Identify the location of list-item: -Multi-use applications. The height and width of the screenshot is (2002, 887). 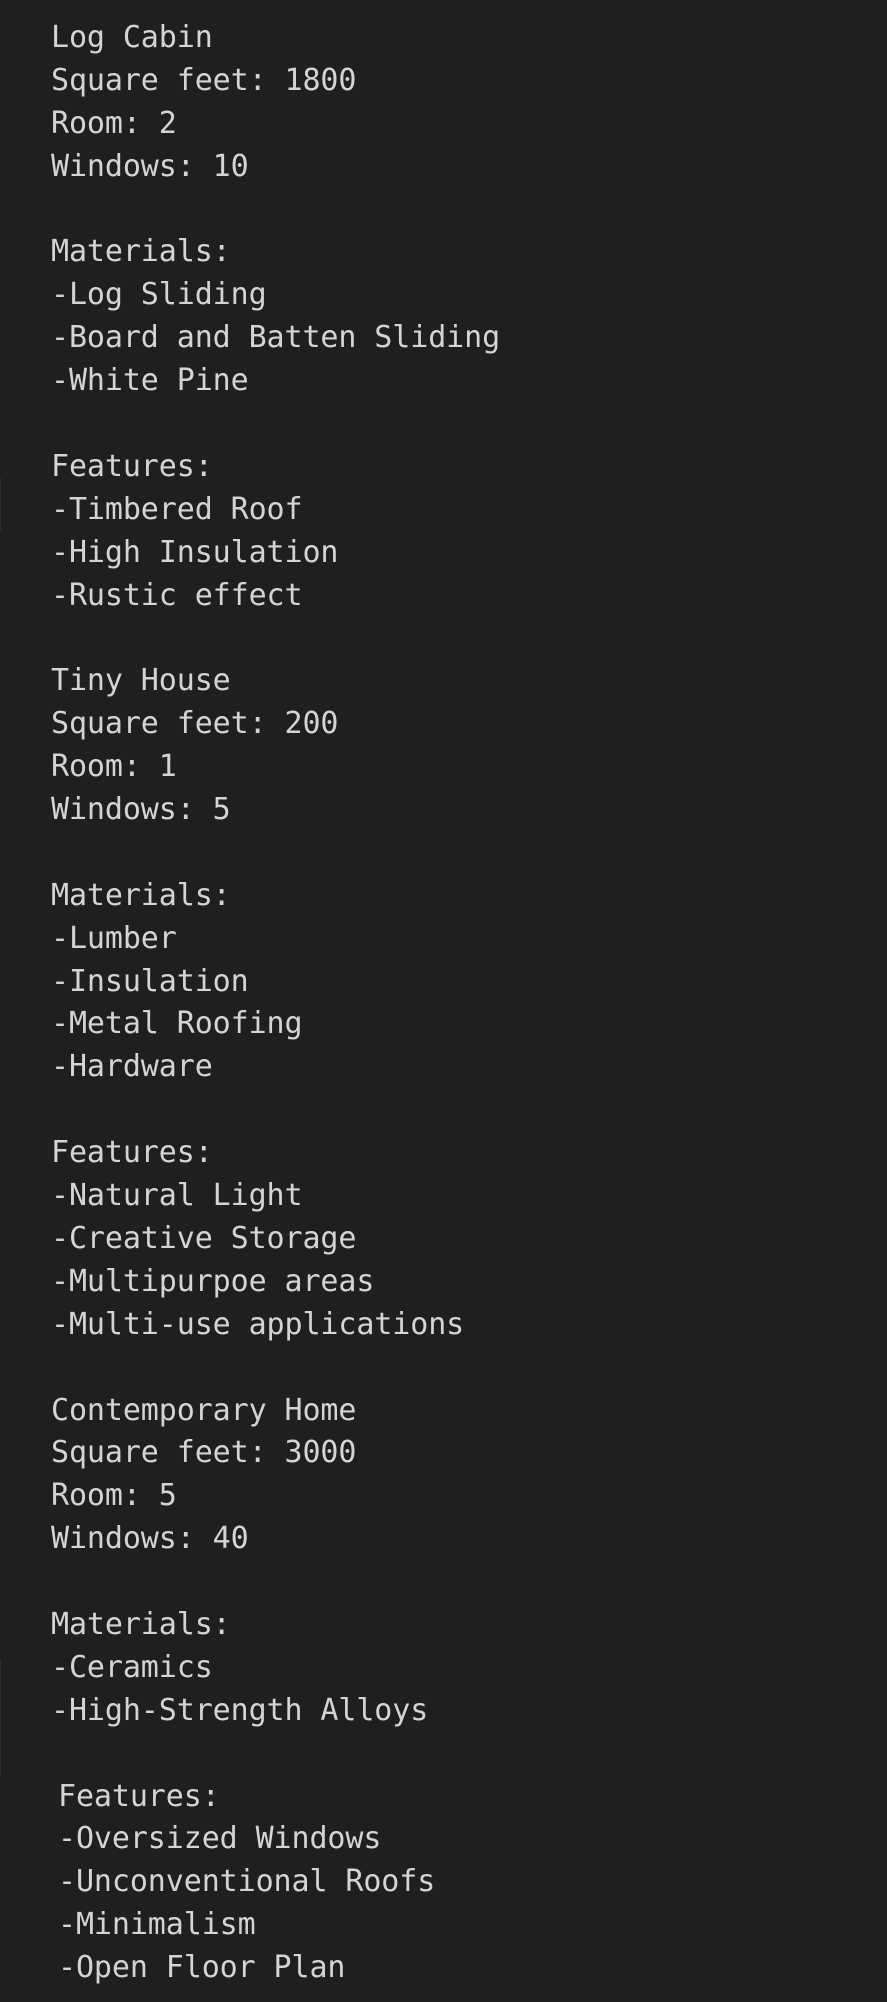
(258, 1324).